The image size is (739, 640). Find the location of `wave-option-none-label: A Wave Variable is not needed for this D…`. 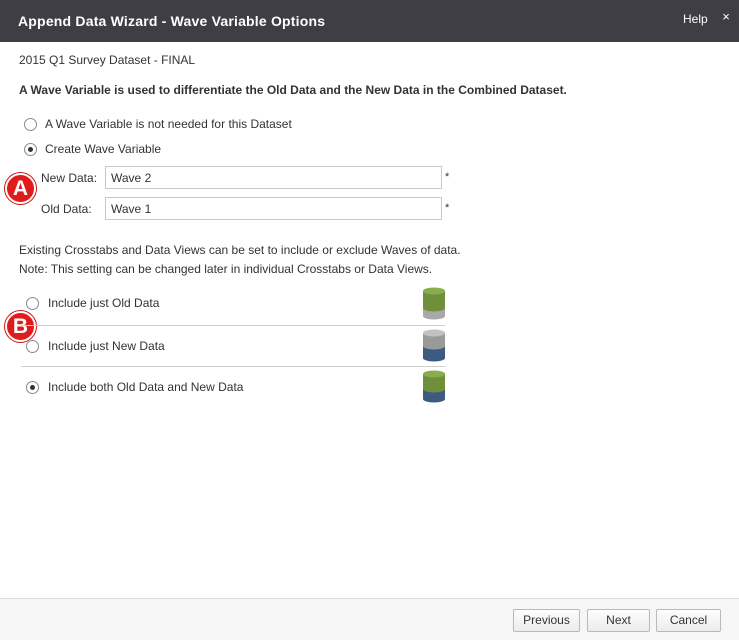

wave-option-none-label: A Wave Variable is not needed for this D… is located at coordinates (168, 124).